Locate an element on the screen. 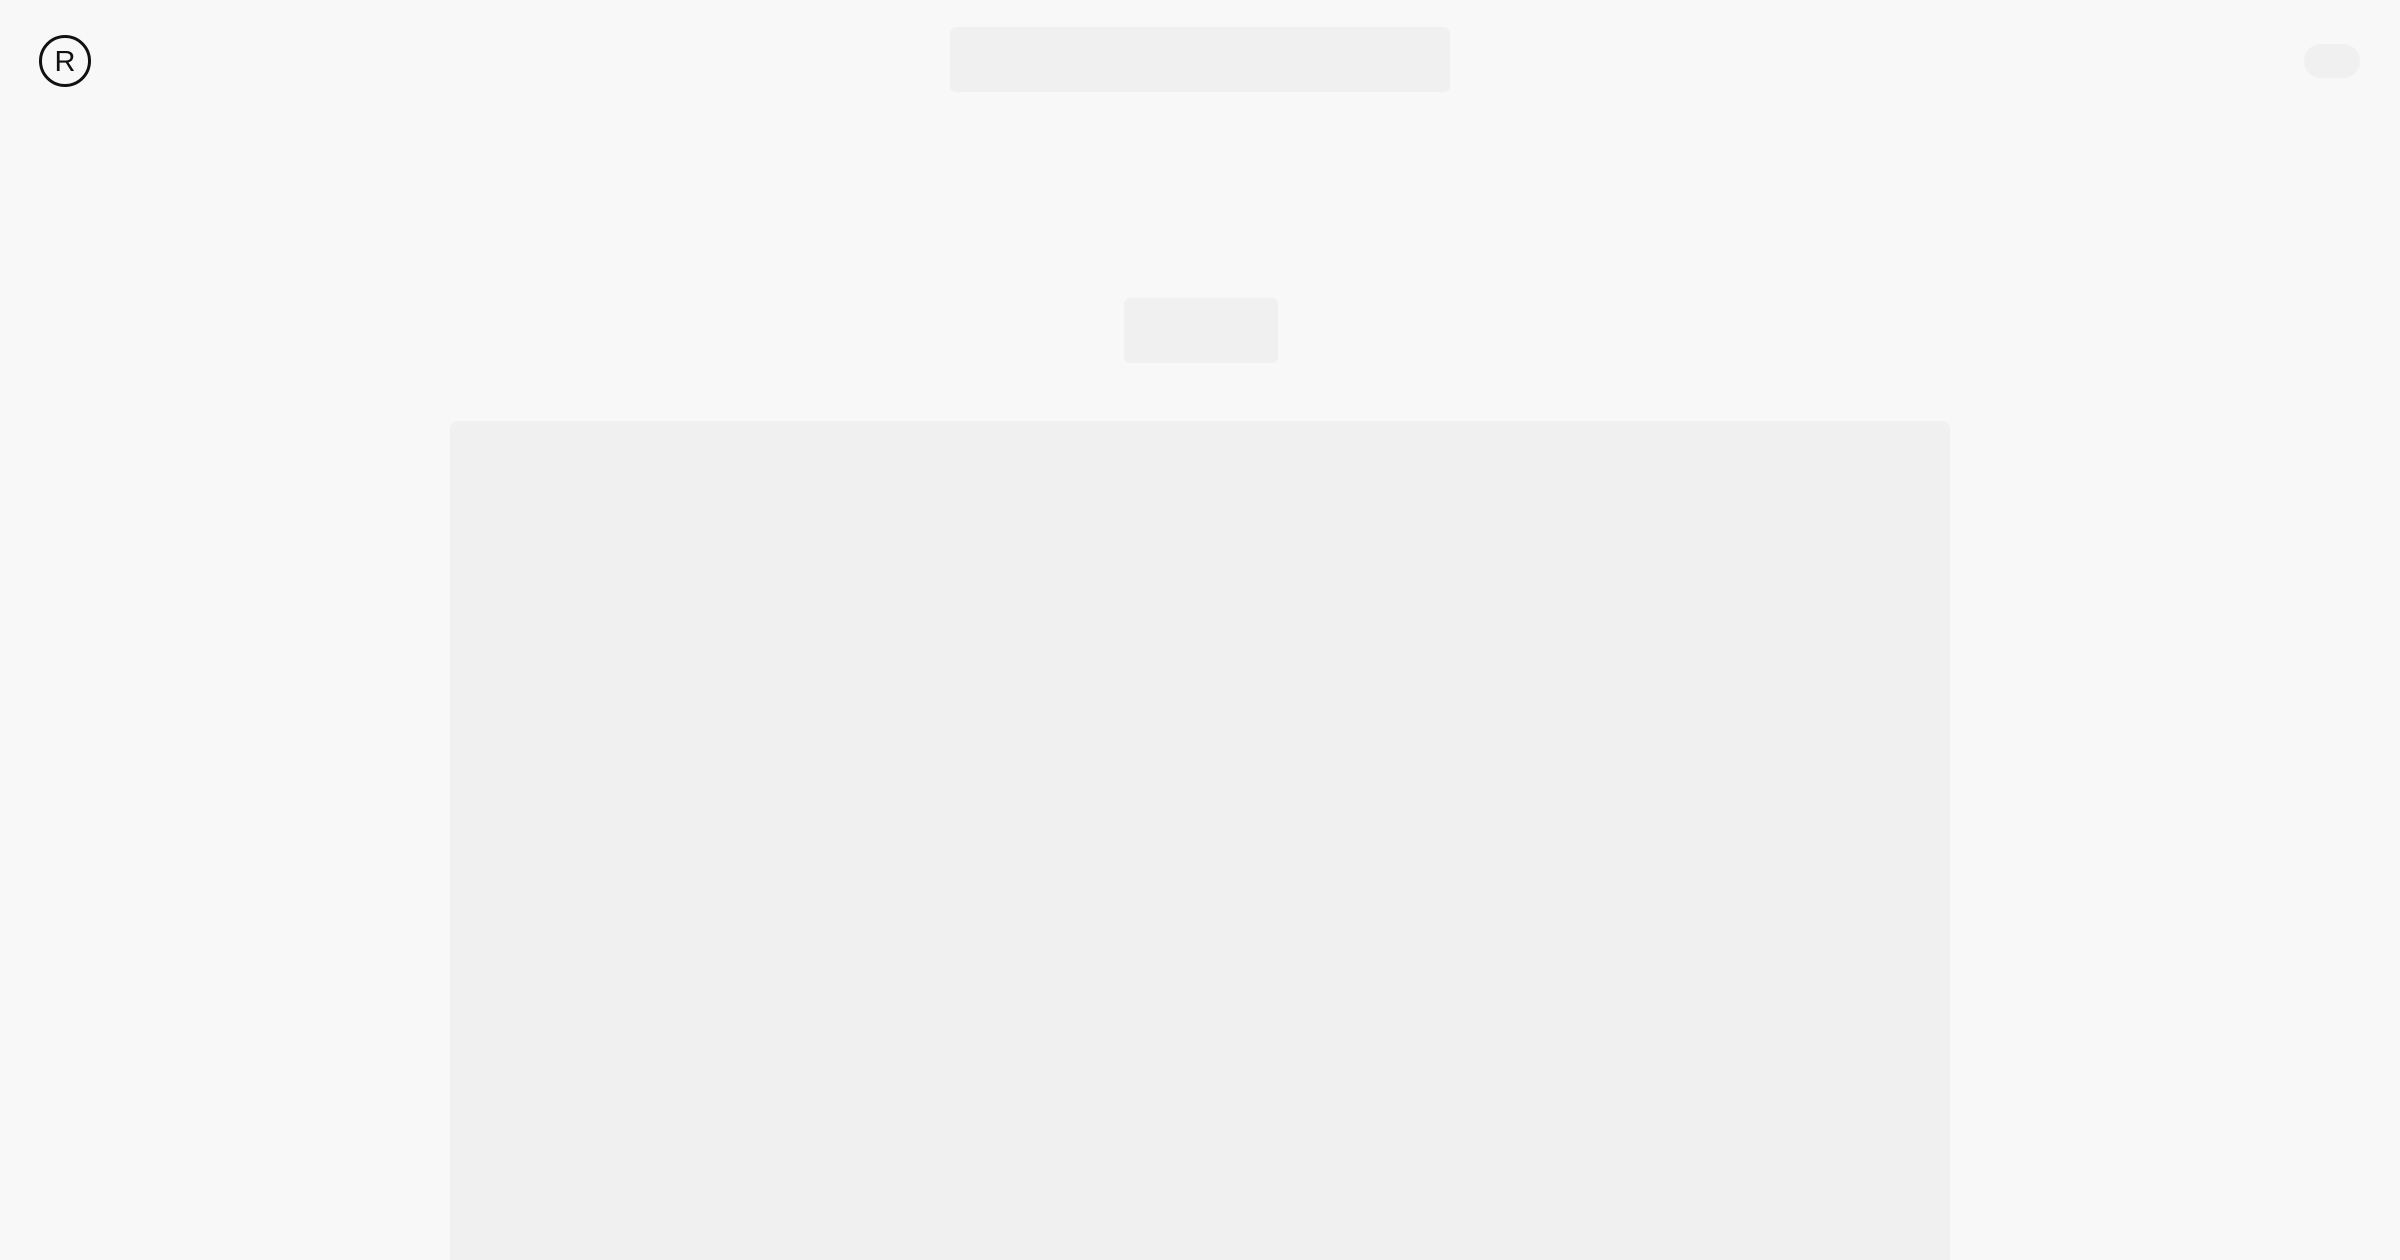 The height and width of the screenshot is (1260, 2400). search-bar-skeleton is located at coordinates (1200, 59).